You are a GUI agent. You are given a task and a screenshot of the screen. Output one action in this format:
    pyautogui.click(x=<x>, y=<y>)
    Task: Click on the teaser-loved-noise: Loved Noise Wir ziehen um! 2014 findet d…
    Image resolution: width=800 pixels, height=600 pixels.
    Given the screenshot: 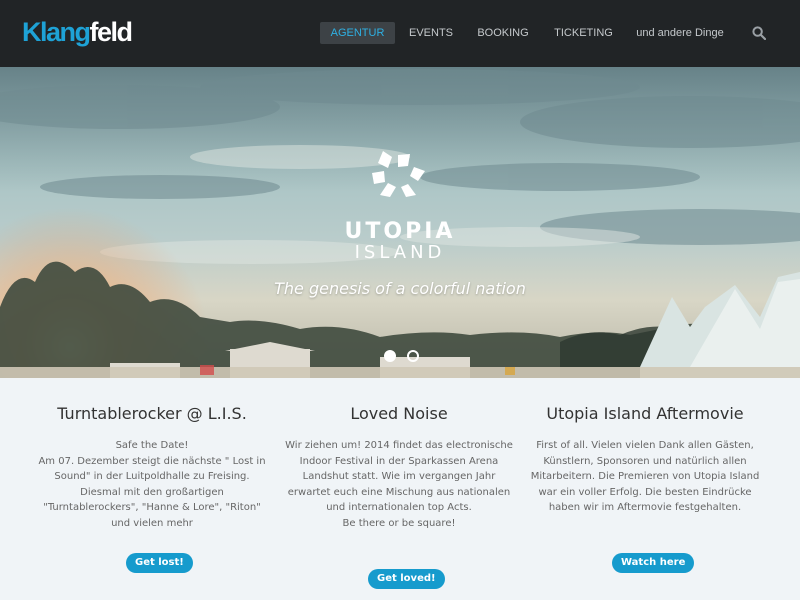 What is the action you would take?
    pyautogui.click(x=399, y=468)
    